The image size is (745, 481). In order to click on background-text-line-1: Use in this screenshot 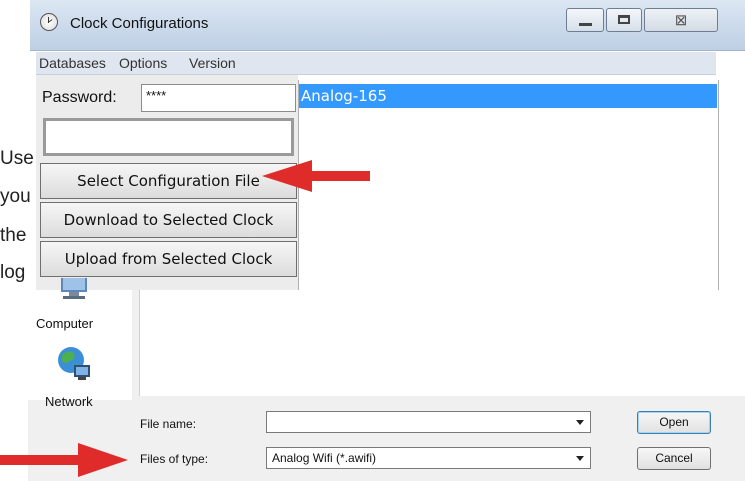, I will do `click(17, 158)`.